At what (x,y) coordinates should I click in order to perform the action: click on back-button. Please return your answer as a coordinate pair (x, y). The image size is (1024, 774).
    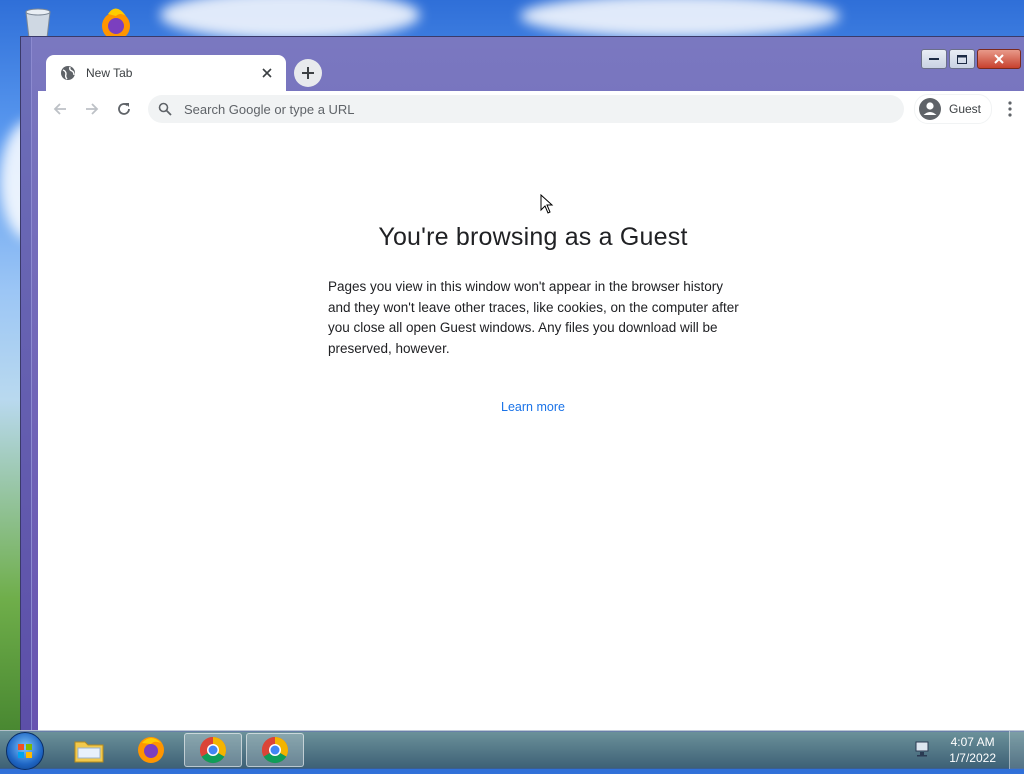
    Looking at the image, I should click on (60, 109).